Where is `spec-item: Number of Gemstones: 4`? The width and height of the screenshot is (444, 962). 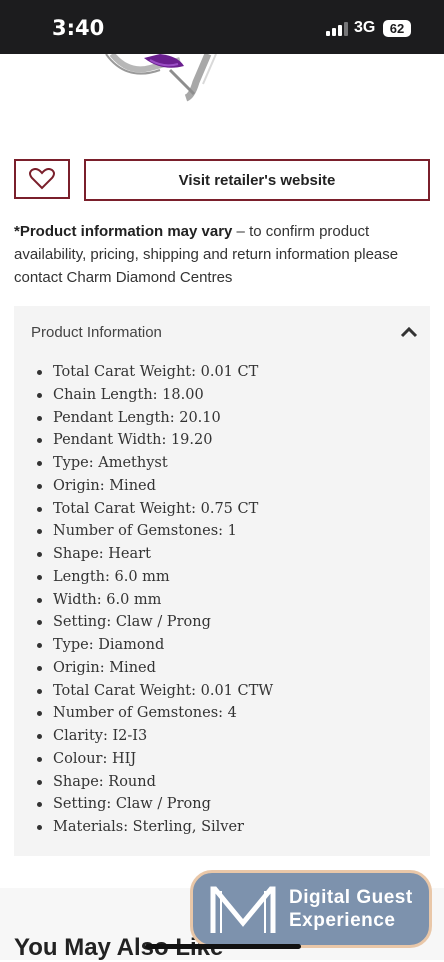
spec-item: Number of Gemstones: 4 is located at coordinates (222, 713).